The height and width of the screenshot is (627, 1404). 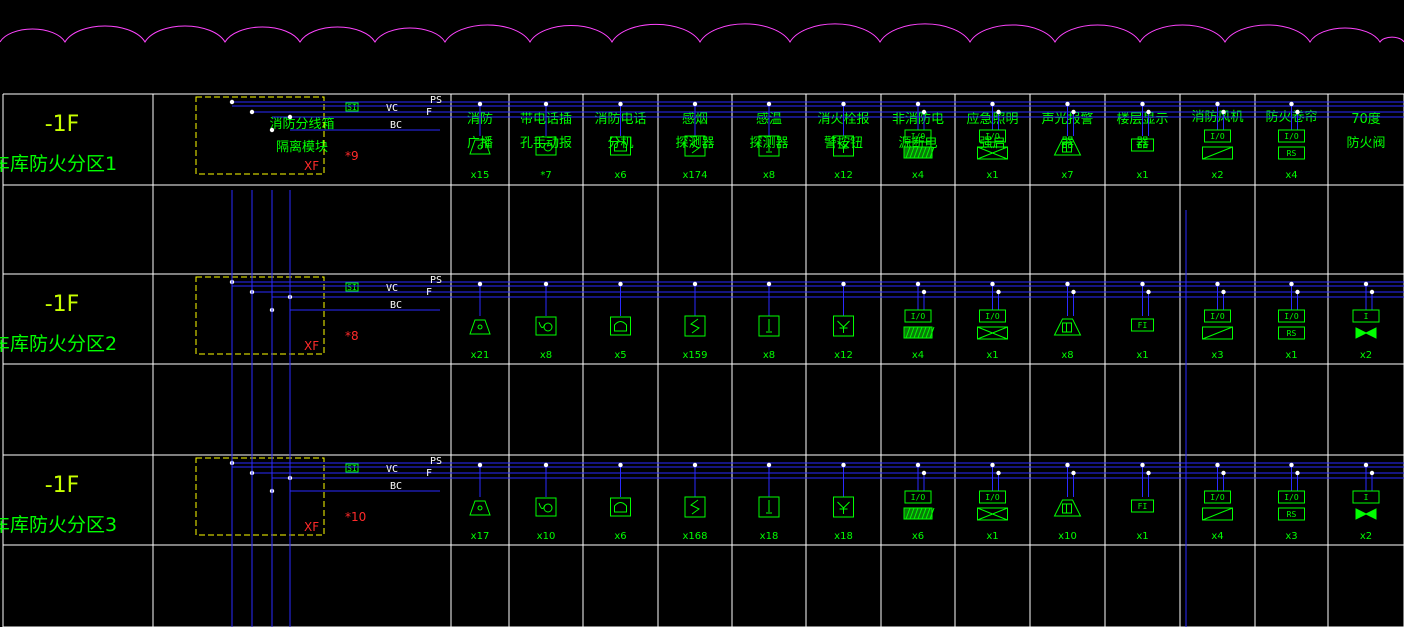 What do you see at coordinates (694, 536) in the screenshot?
I see `device-count: x168` at bounding box center [694, 536].